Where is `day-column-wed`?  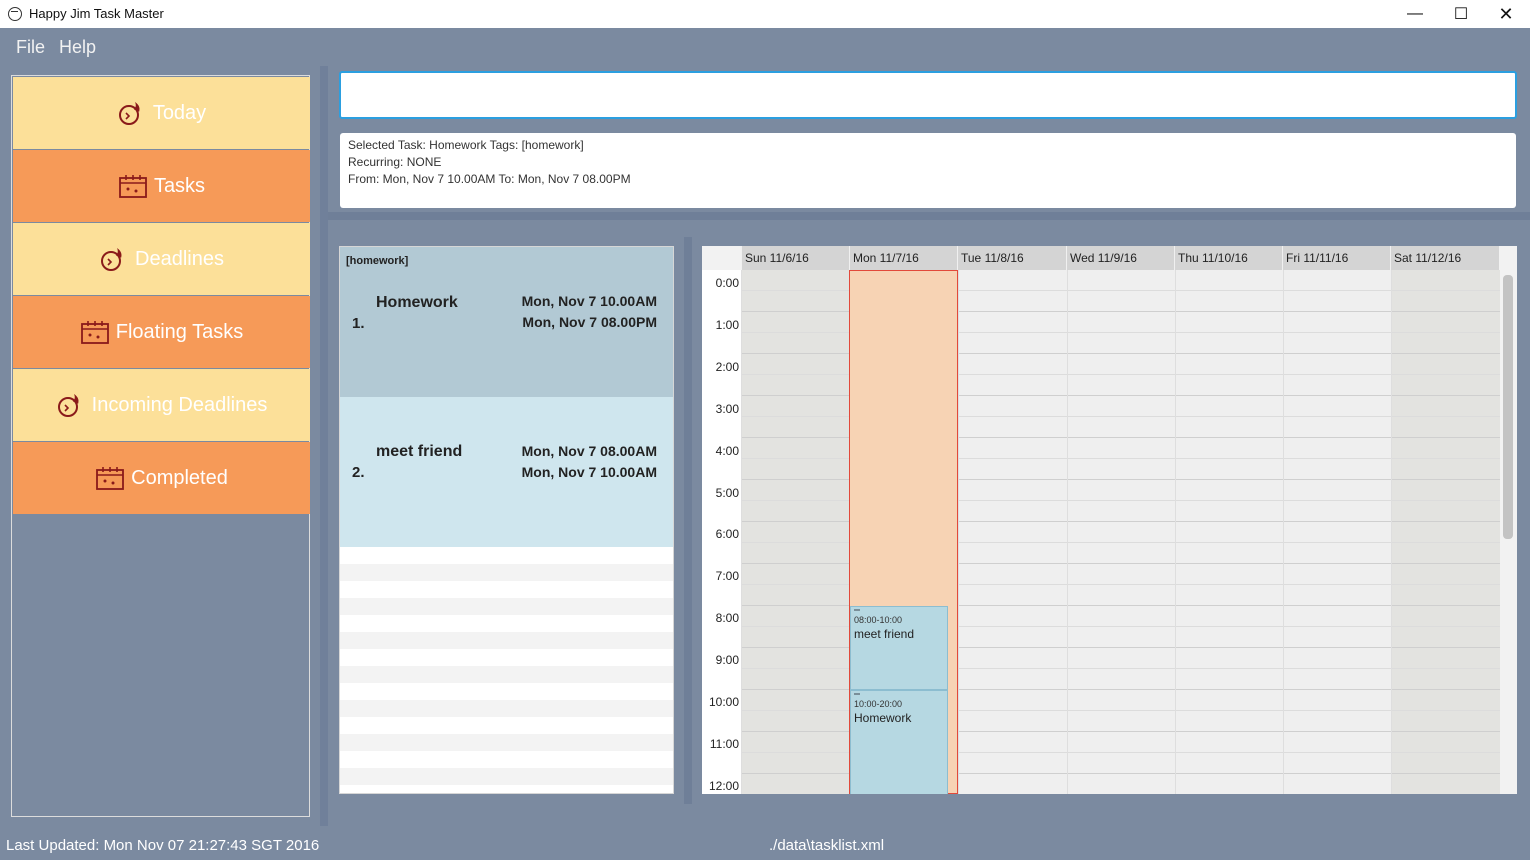
day-column-wed is located at coordinates (1121, 532).